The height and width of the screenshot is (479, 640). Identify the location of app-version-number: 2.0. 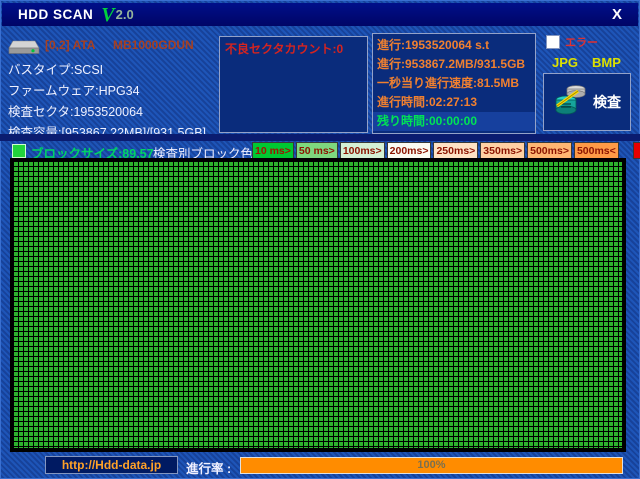
(124, 14).